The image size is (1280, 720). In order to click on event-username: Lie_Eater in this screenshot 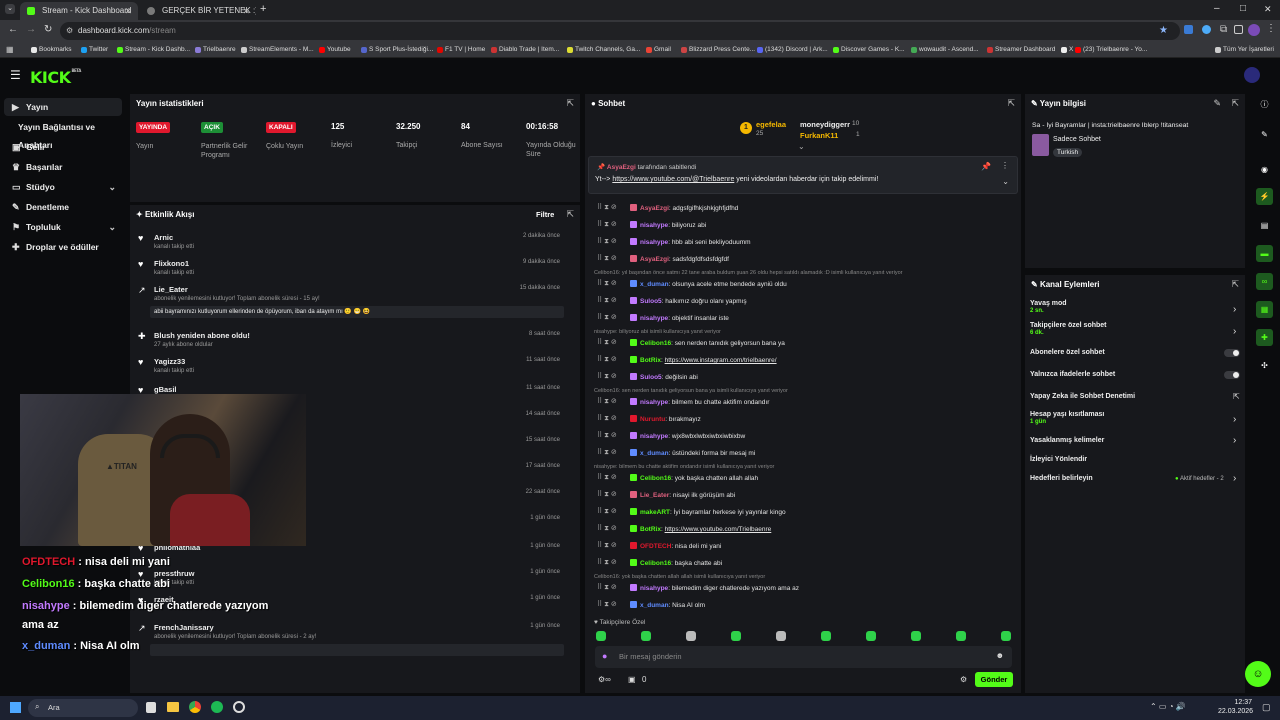, I will do `click(171, 289)`.